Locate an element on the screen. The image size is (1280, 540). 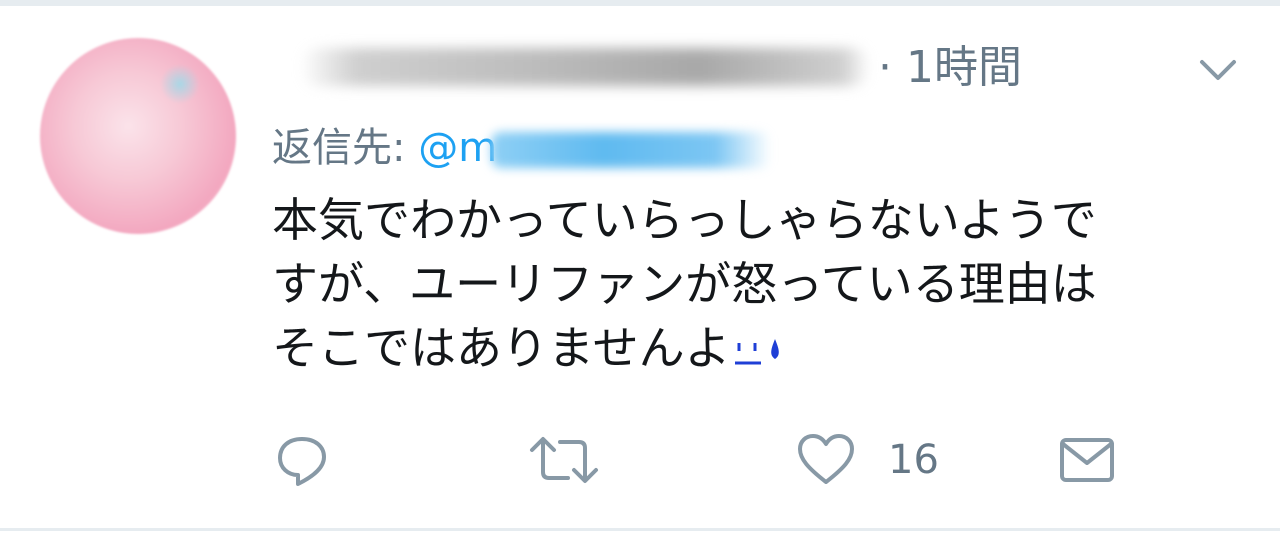
user-name-blurred is located at coordinates (585, 67).